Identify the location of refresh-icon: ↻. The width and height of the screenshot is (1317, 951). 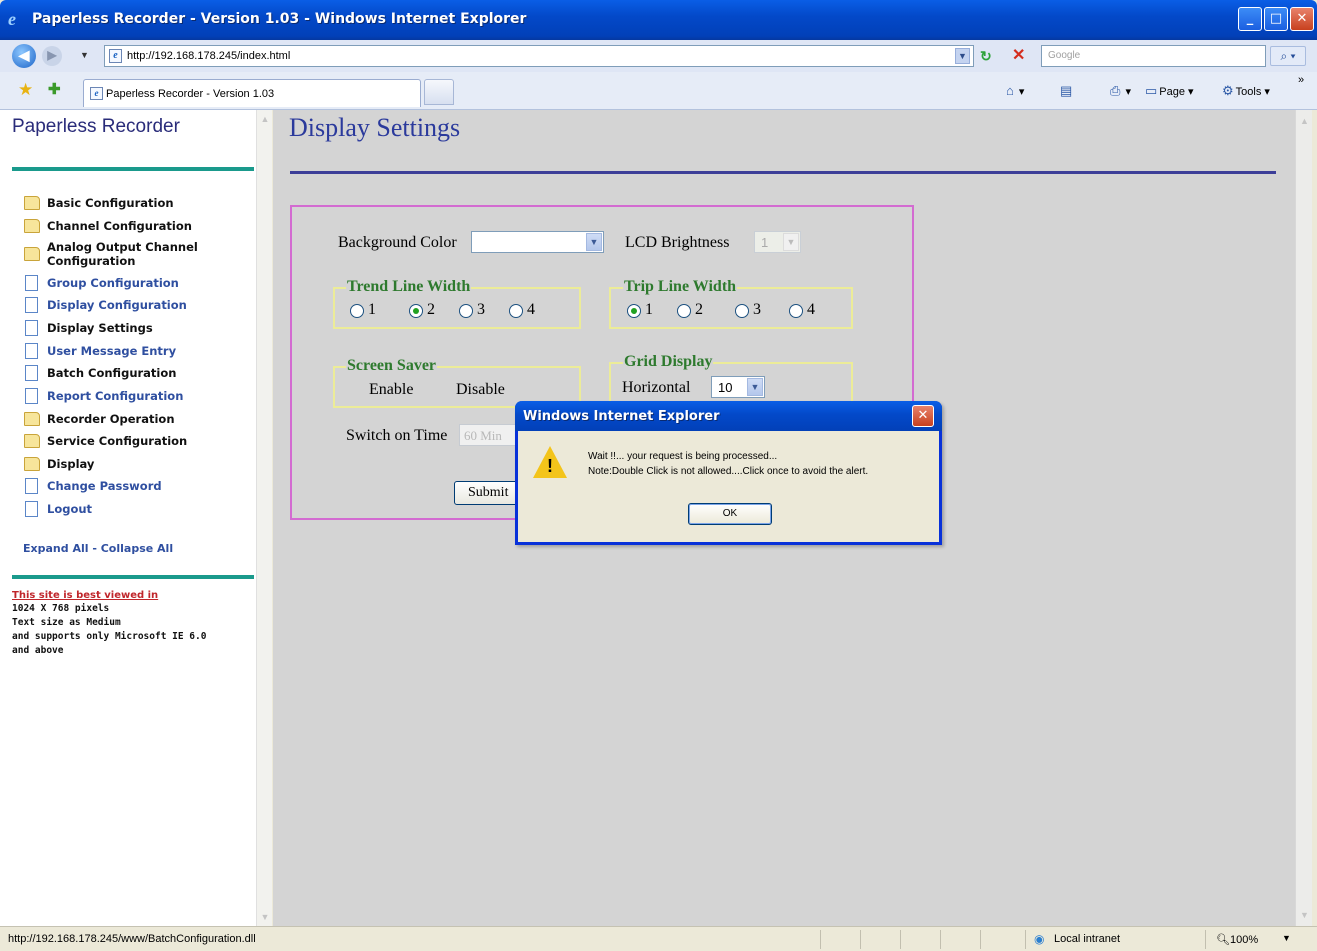
(989, 56).